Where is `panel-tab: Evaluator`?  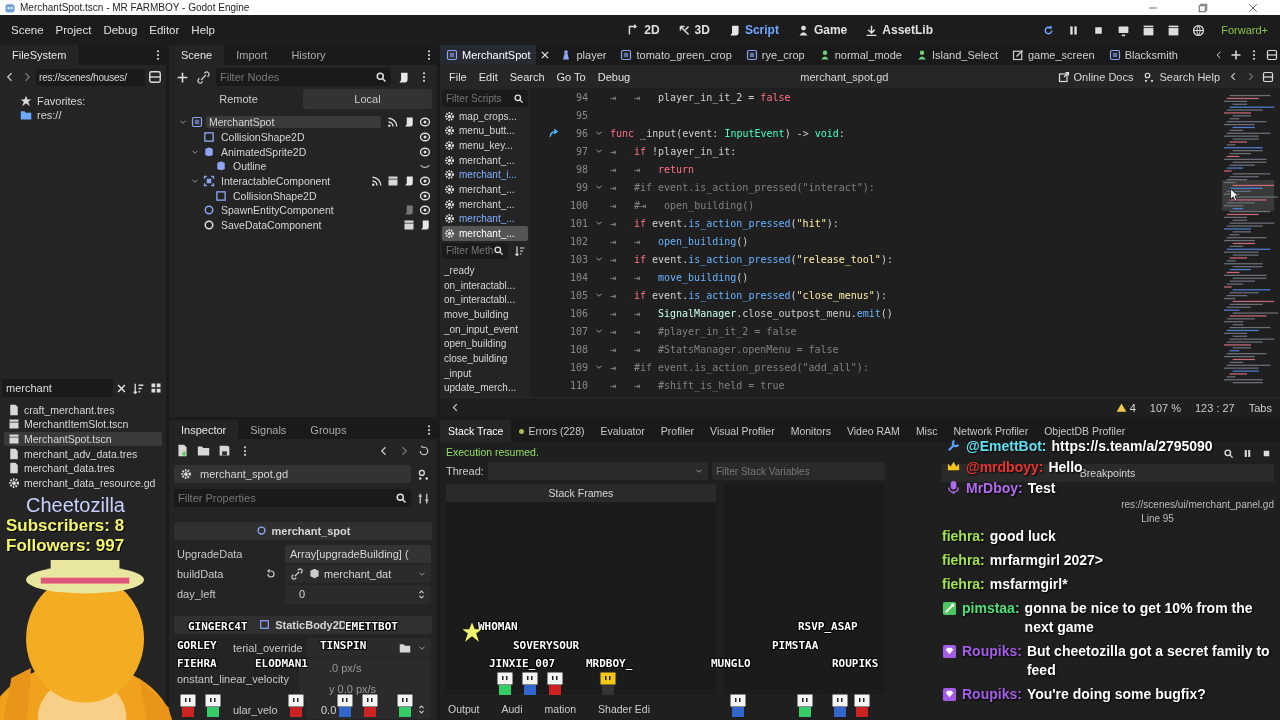 panel-tab: Evaluator is located at coordinates (622, 431).